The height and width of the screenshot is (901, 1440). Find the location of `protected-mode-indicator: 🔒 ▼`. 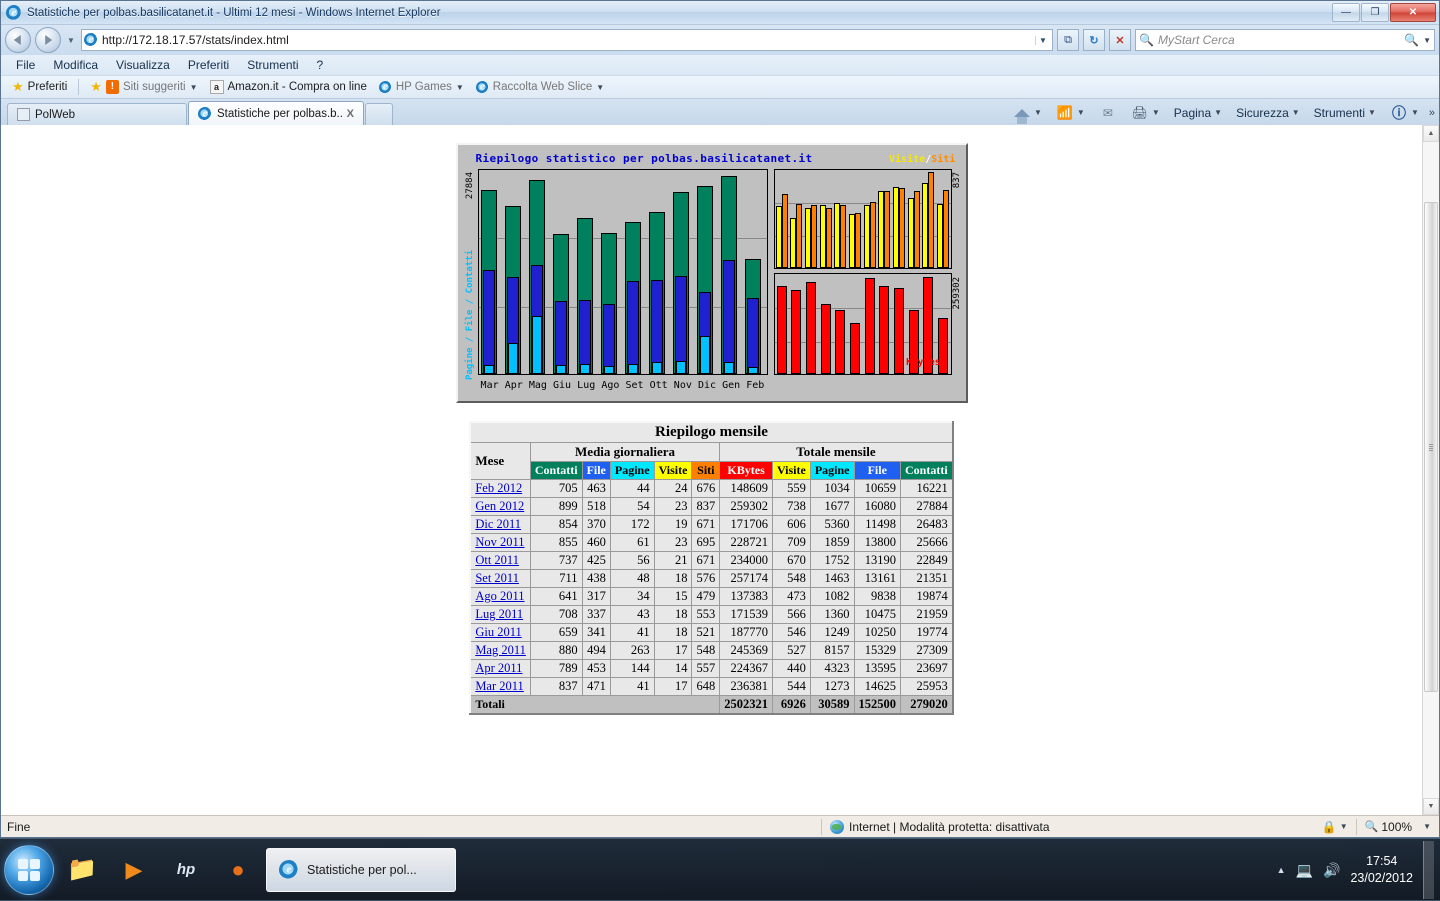

protected-mode-indicator: 🔒 ▼ is located at coordinates (1335, 827).